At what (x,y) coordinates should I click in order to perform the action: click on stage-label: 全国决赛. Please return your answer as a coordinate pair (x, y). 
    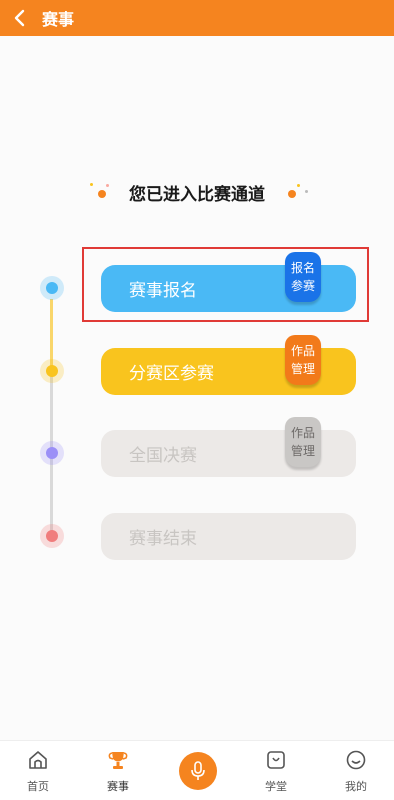
    Looking at the image, I should click on (163, 456).